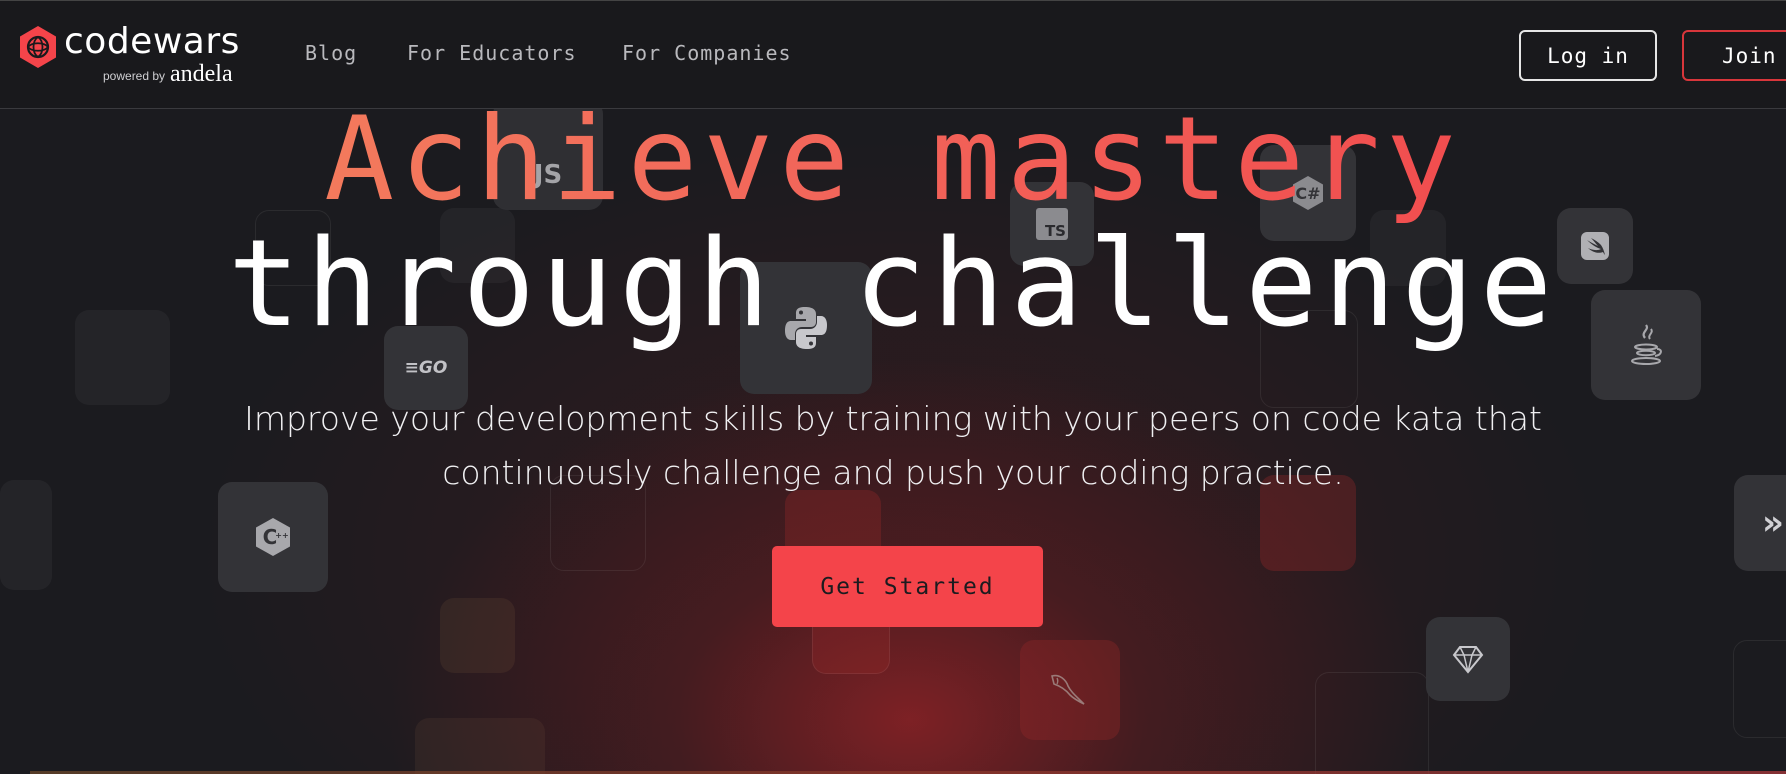  Describe the element at coordinates (38, 47) in the screenshot. I see `codewars-logo-icon` at that location.